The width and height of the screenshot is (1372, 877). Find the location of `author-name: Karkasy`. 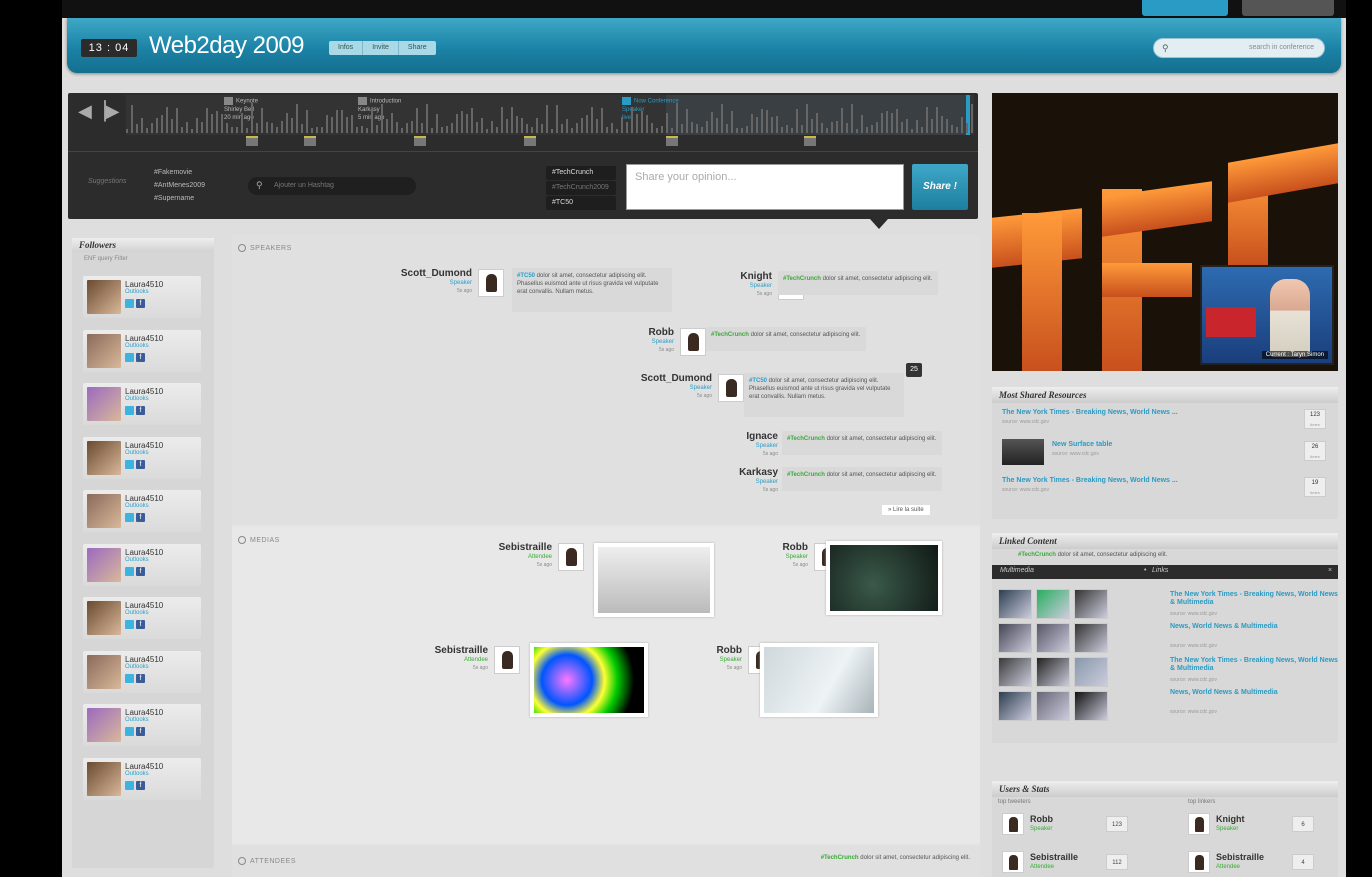

author-name: Karkasy is located at coordinates (733, 472).